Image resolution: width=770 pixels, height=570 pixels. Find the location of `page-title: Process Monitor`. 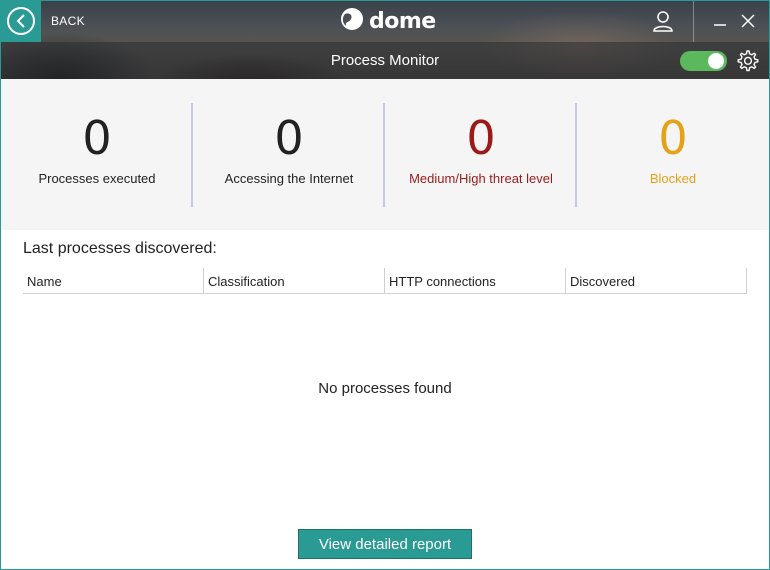

page-title: Process Monitor is located at coordinates (385, 60).